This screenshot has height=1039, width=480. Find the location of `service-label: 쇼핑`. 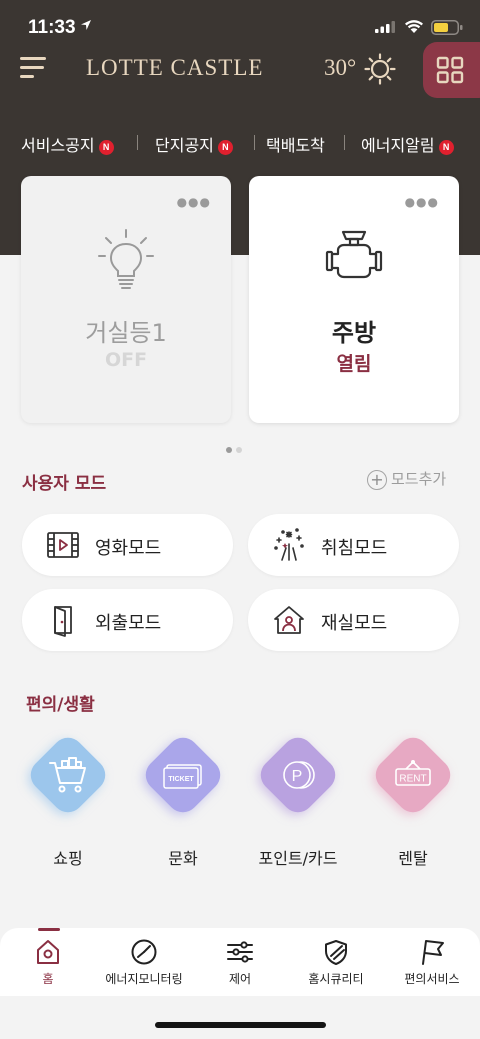

service-label: 쇼핑 is located at coordinates (68, 858).